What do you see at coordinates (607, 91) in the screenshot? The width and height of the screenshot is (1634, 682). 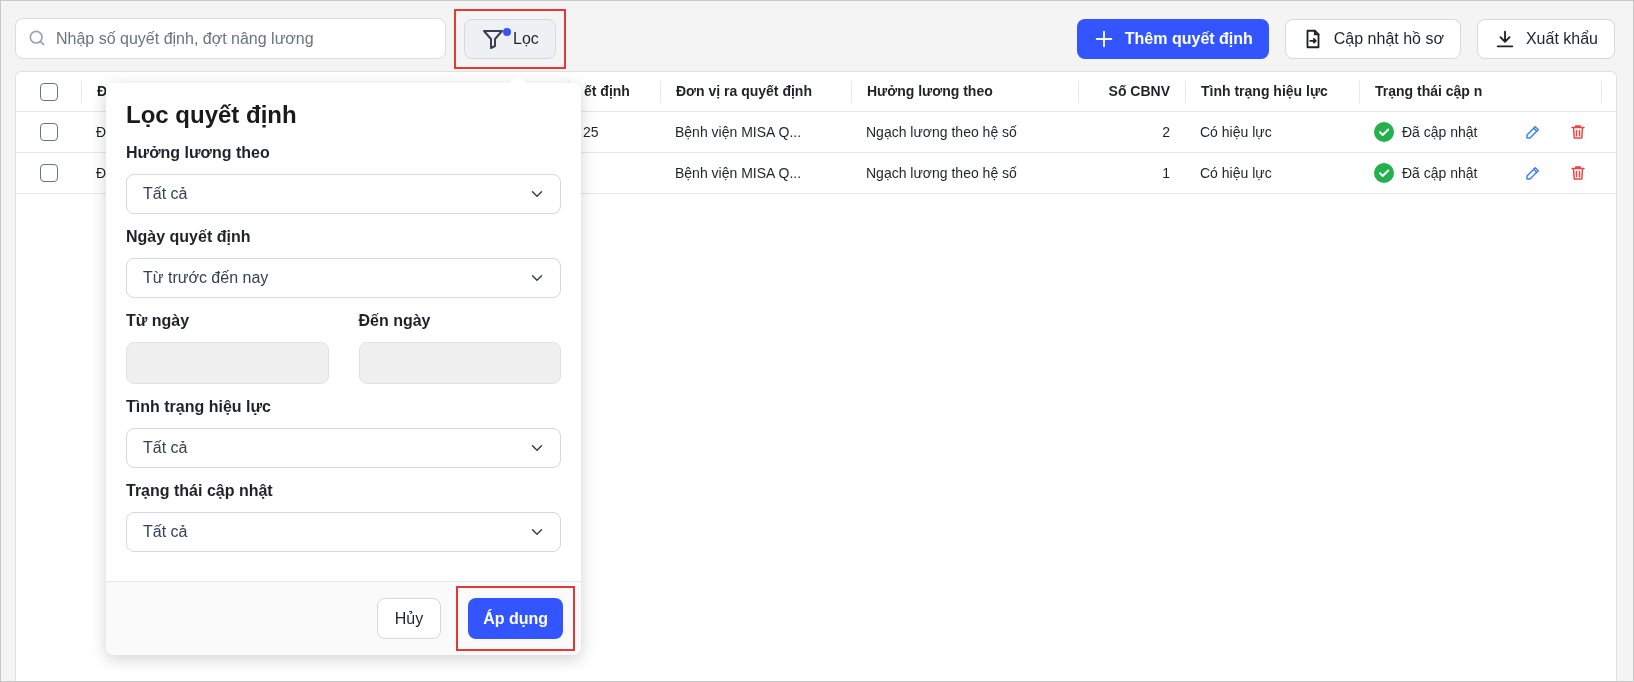 I see `column-header: ết định` at bounding box center [607, 91].